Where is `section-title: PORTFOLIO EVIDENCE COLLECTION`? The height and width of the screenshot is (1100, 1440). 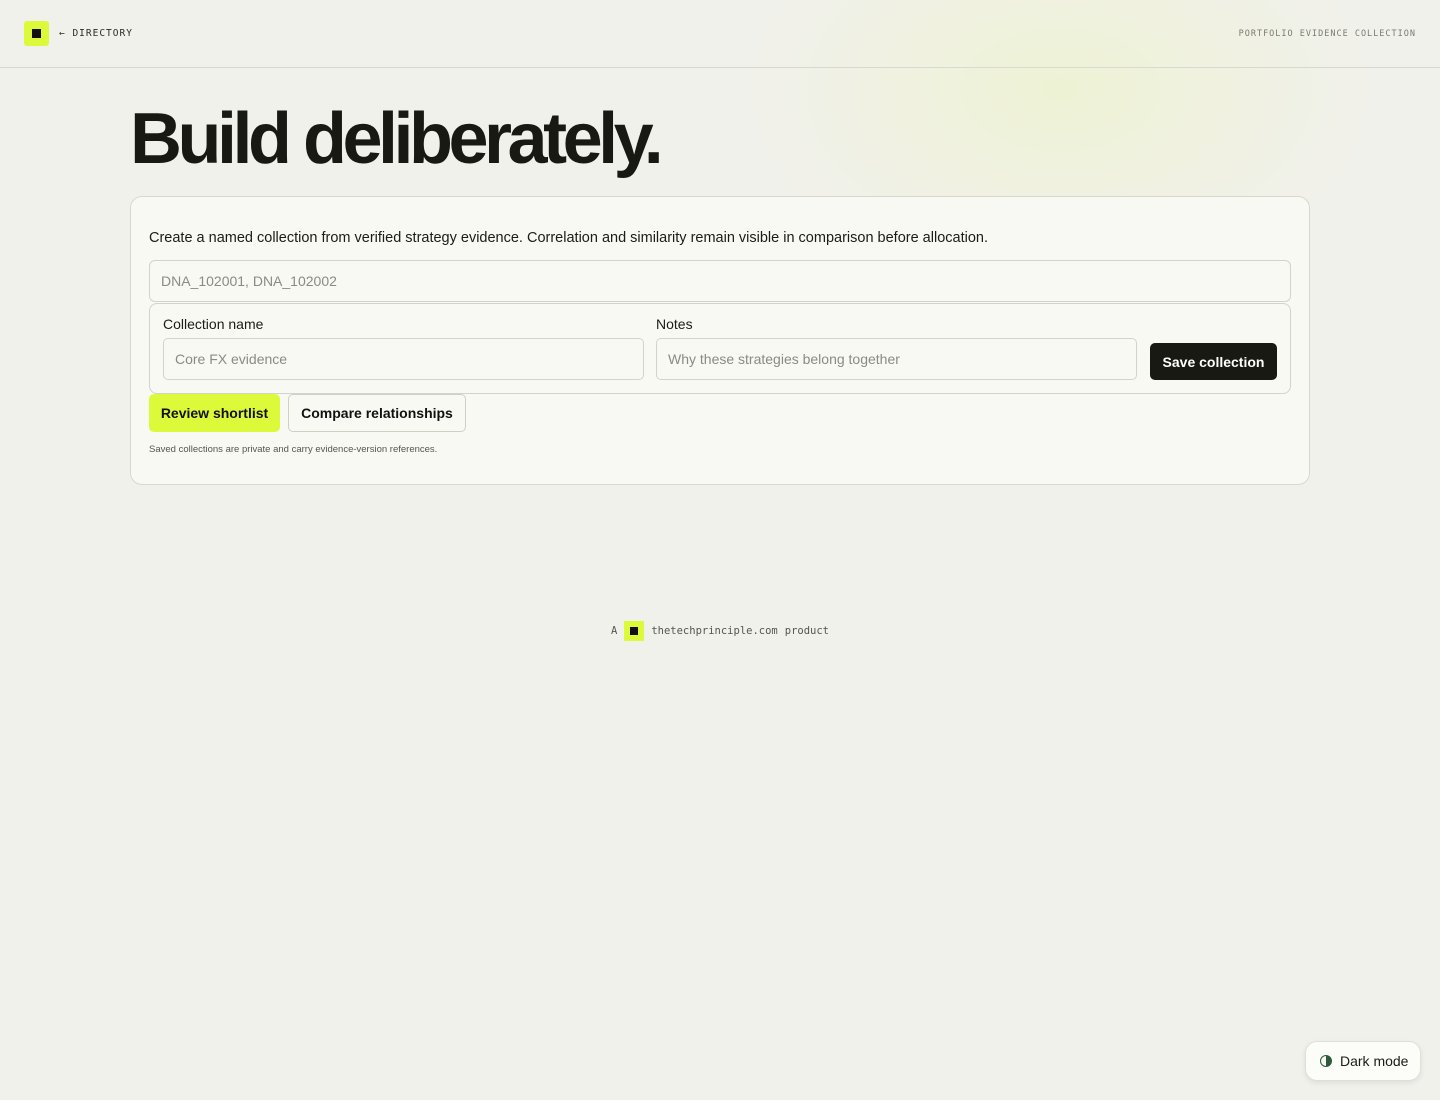
section-title: PORTFOLIO EVIDENCE COLLECTION is located at coordinates (1327, 34).